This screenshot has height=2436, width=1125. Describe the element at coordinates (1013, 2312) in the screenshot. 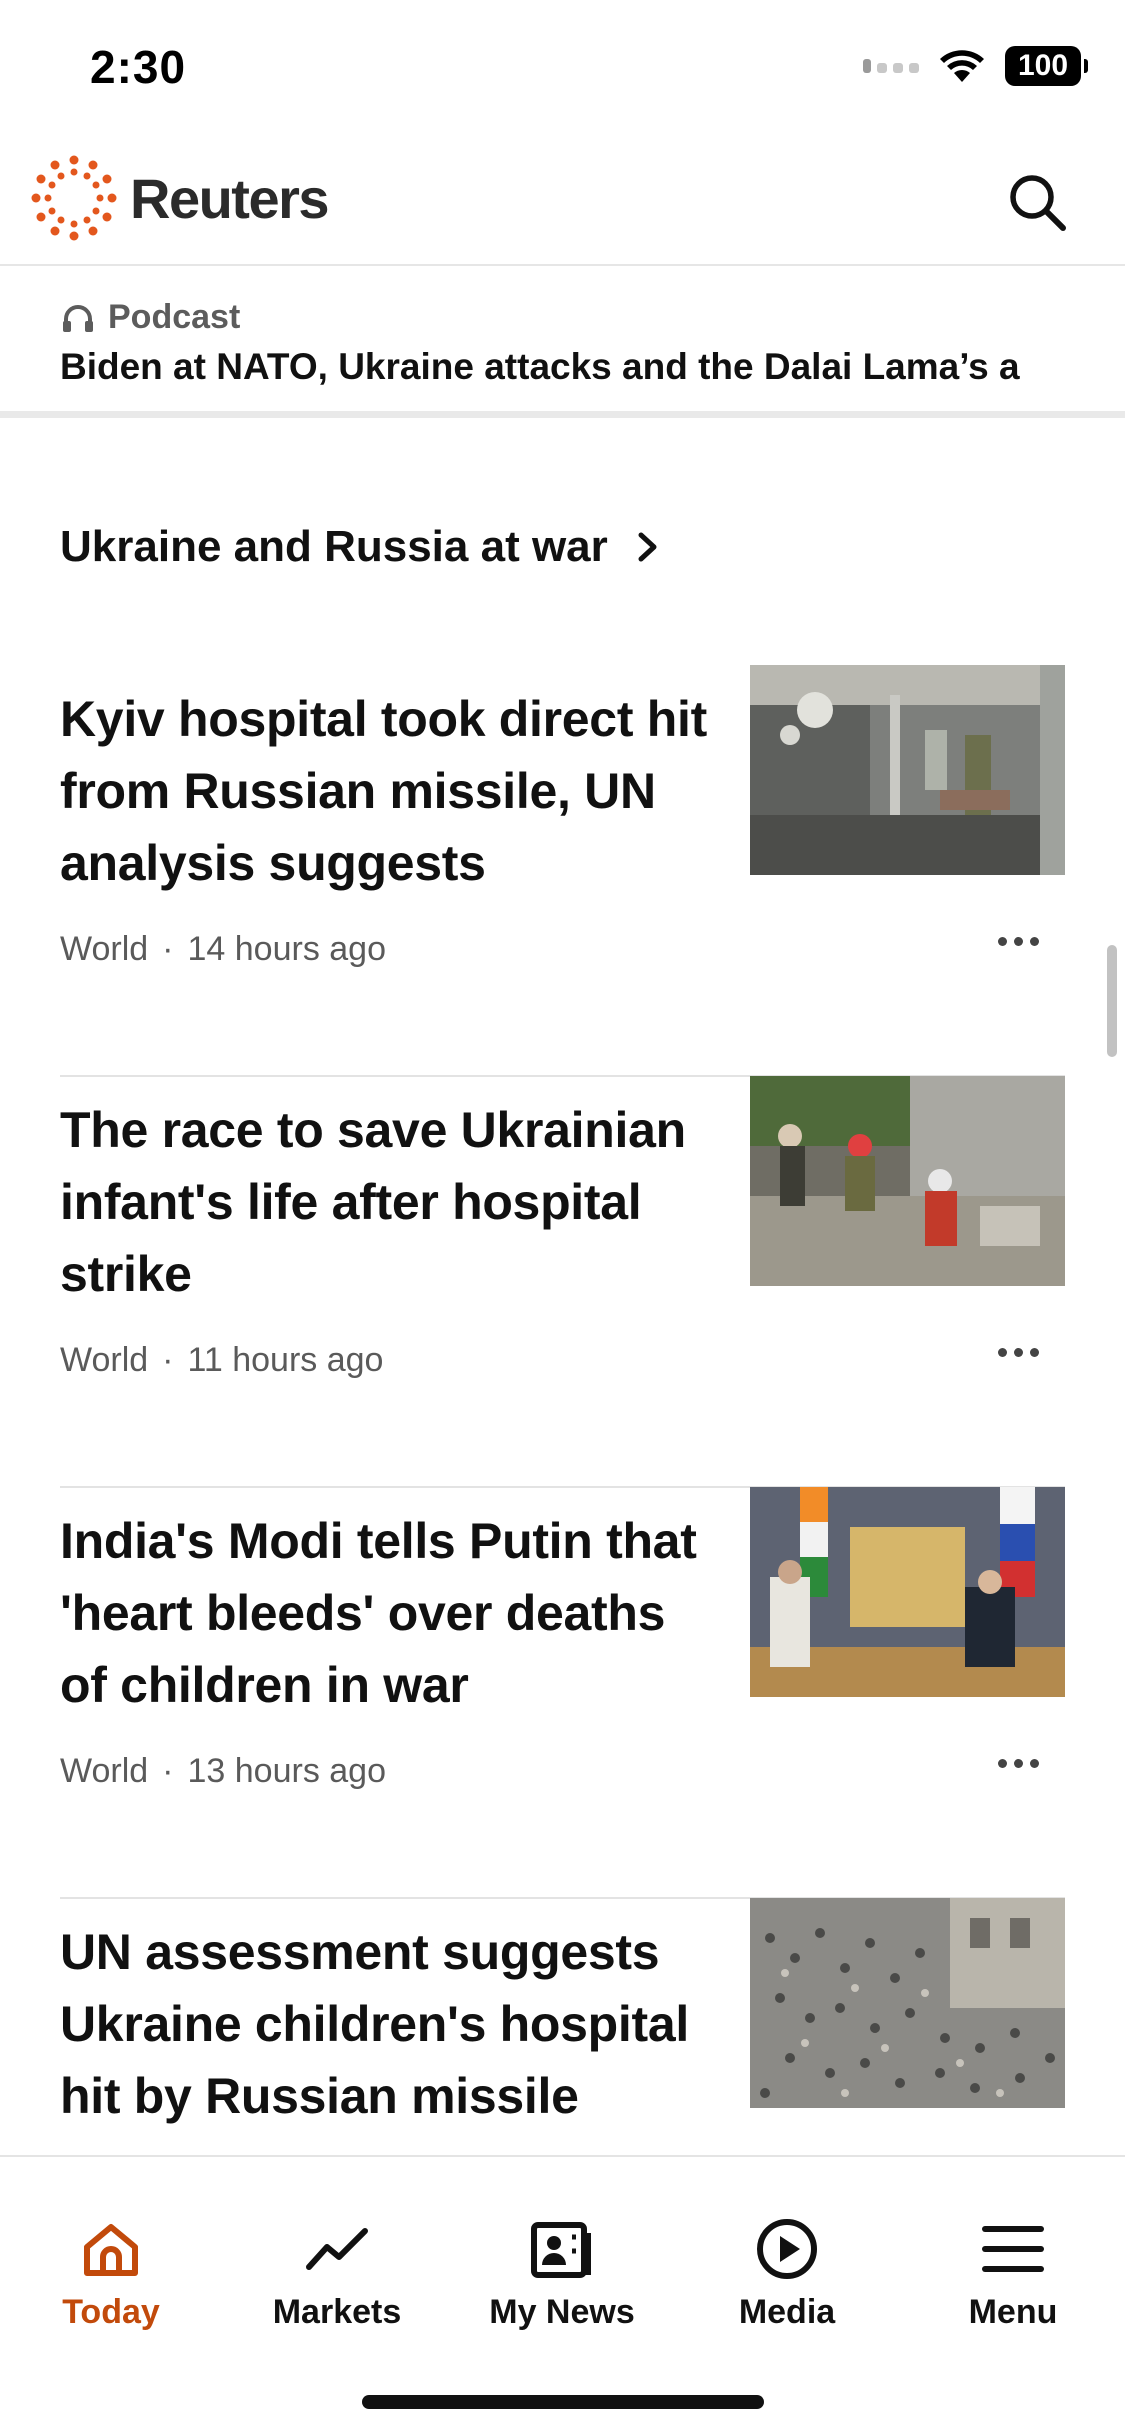

I see `tab-label: Menu` at that location.